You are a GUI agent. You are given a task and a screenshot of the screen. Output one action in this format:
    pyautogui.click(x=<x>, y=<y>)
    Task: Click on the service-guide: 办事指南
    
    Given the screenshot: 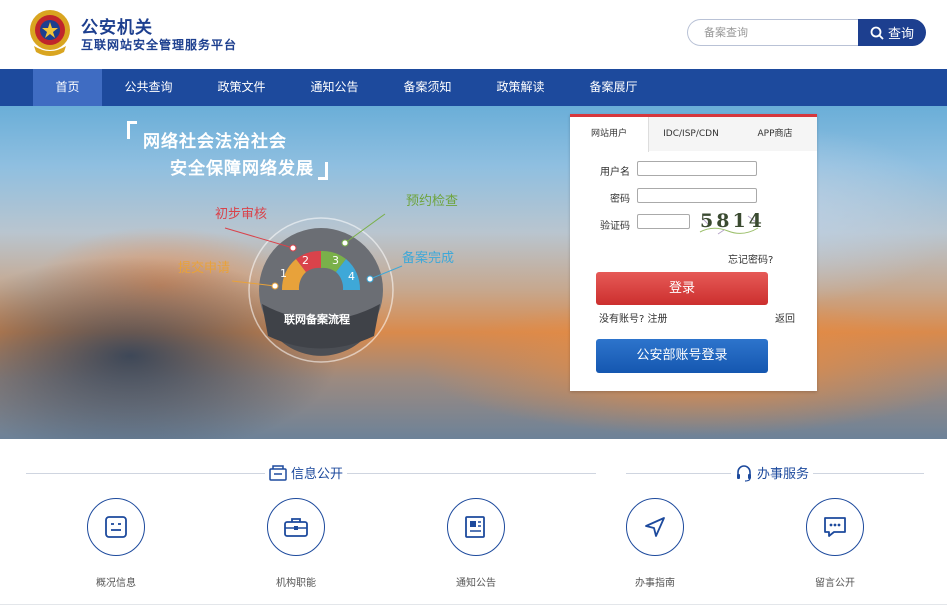 What is the action you would take?
    pyautogui.click(x=655, y=543)
    